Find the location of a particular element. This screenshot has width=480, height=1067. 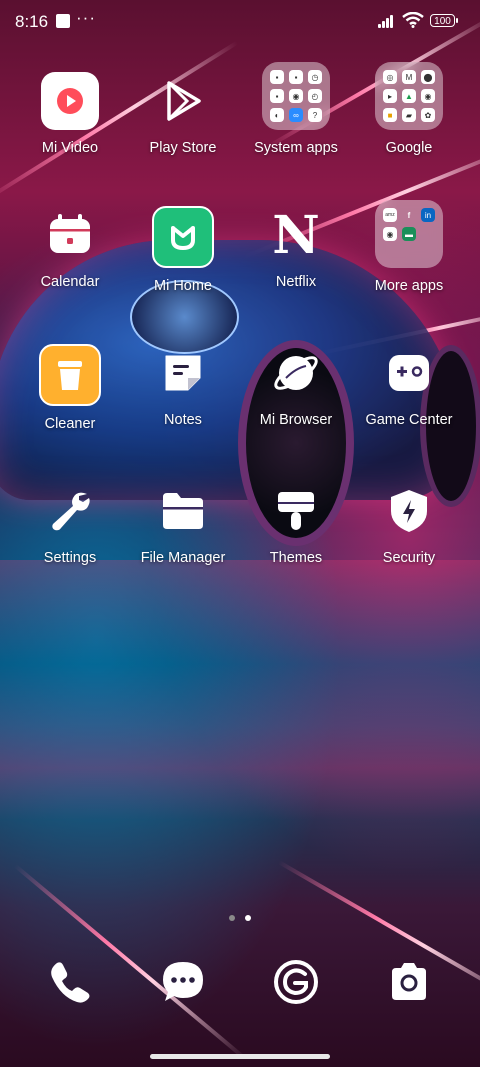

folder-more-apps: amz f in ◉ ▬ More apps is located at coordinates (409, 247).